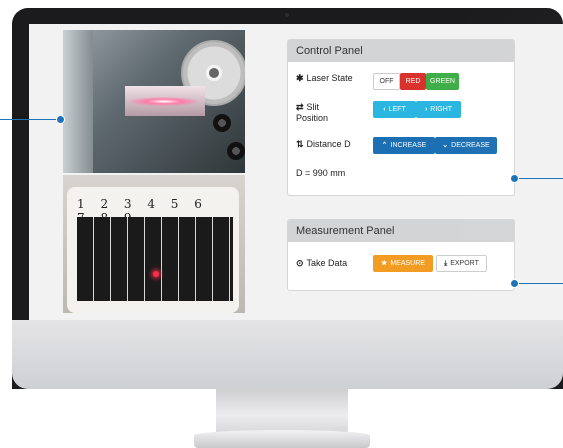  Describe the element at coordinates (287, 15) in the screenshot. I see `webcam-dot` at that location.